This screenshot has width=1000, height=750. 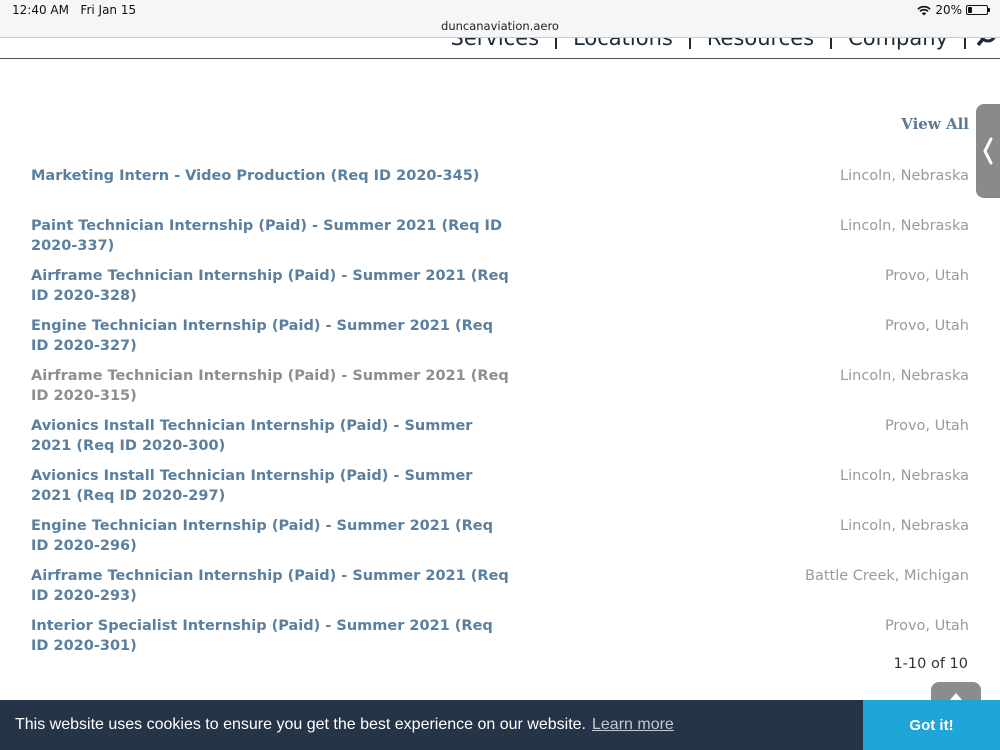 I want to click on nav-locations: Locations, so click(x=623, y=45).